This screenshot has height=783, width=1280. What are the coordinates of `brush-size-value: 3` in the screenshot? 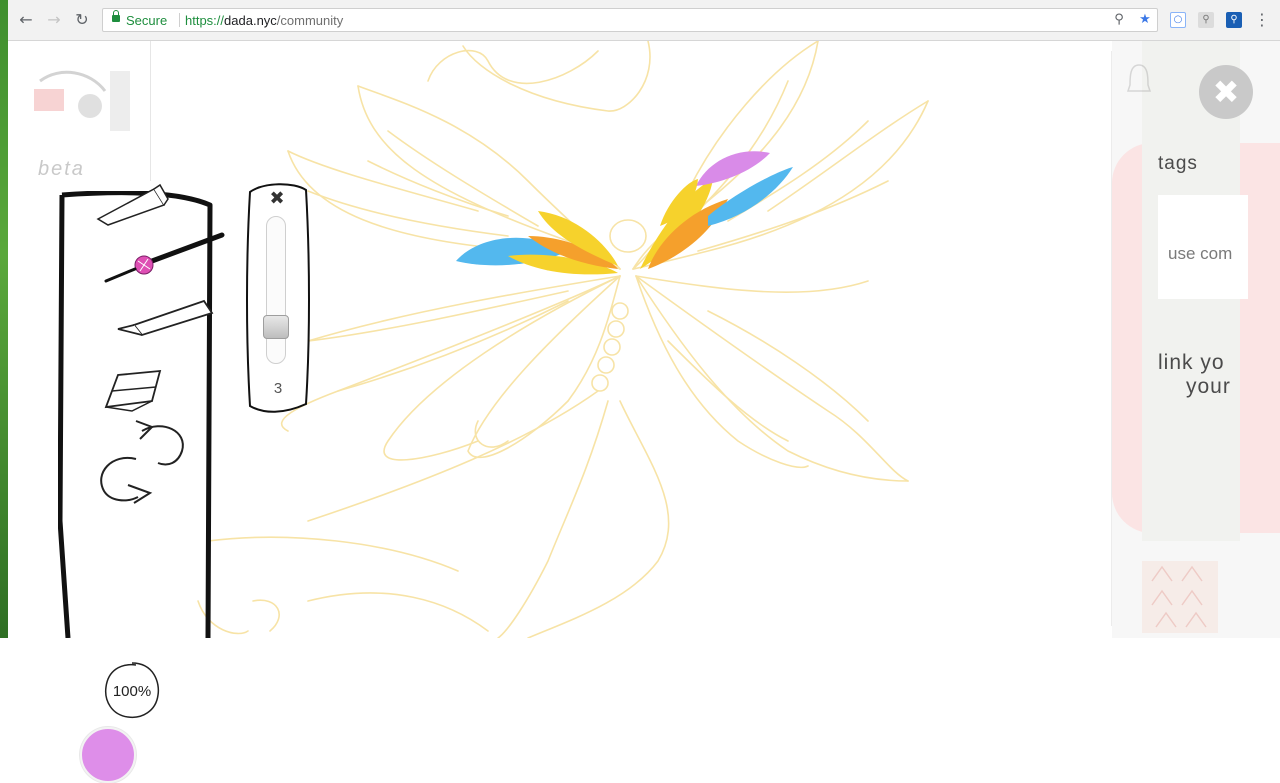 It's located at (278, 388).